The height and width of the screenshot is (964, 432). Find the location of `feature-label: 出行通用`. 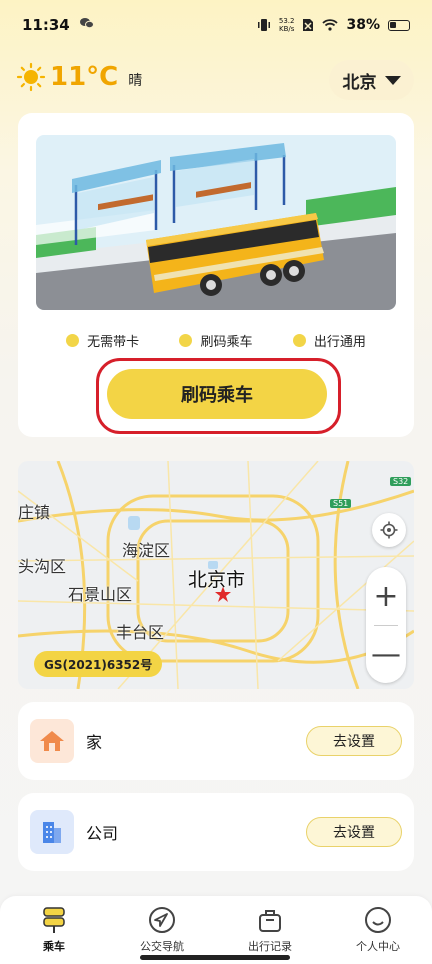

feature-label: 出行通用 is located at coordinates (339, 342).